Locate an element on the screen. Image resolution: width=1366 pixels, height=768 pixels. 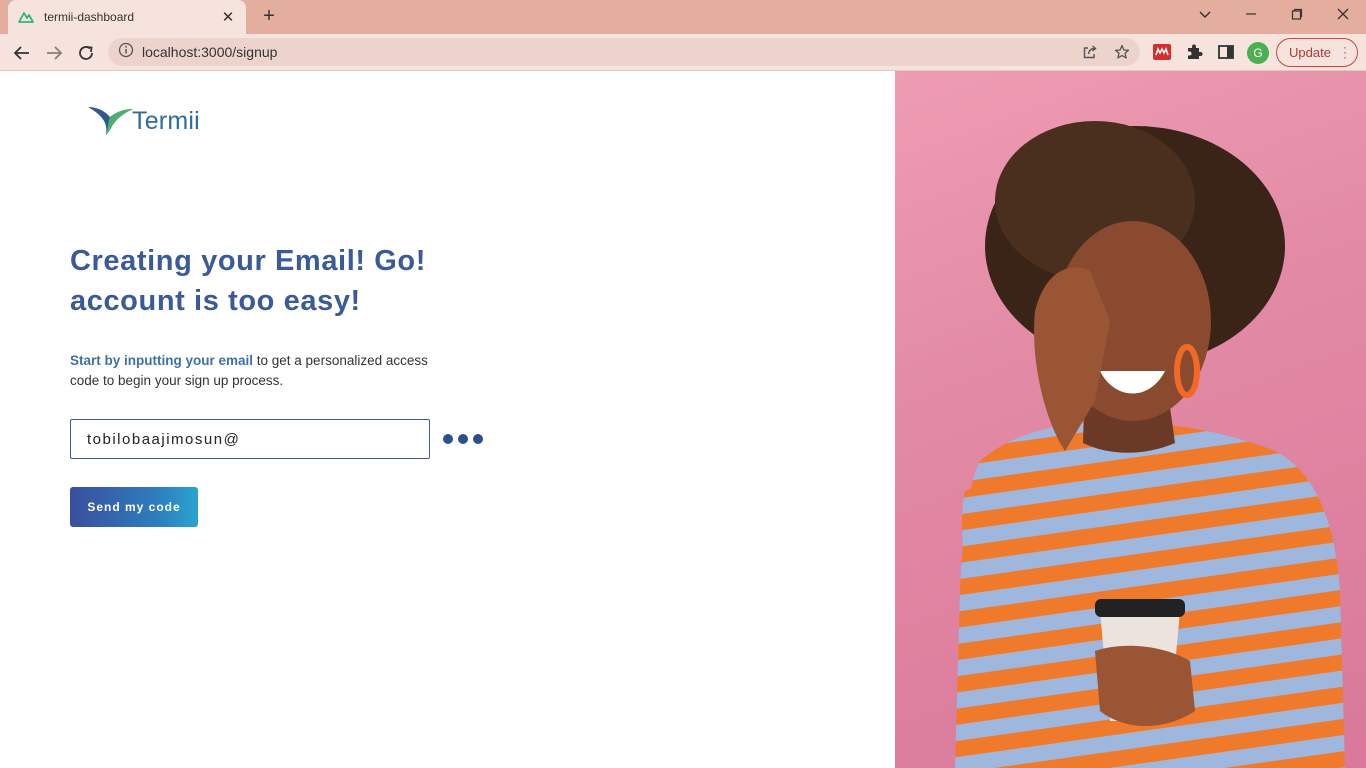
minimize-icon is located at coordinates (1251, 17).